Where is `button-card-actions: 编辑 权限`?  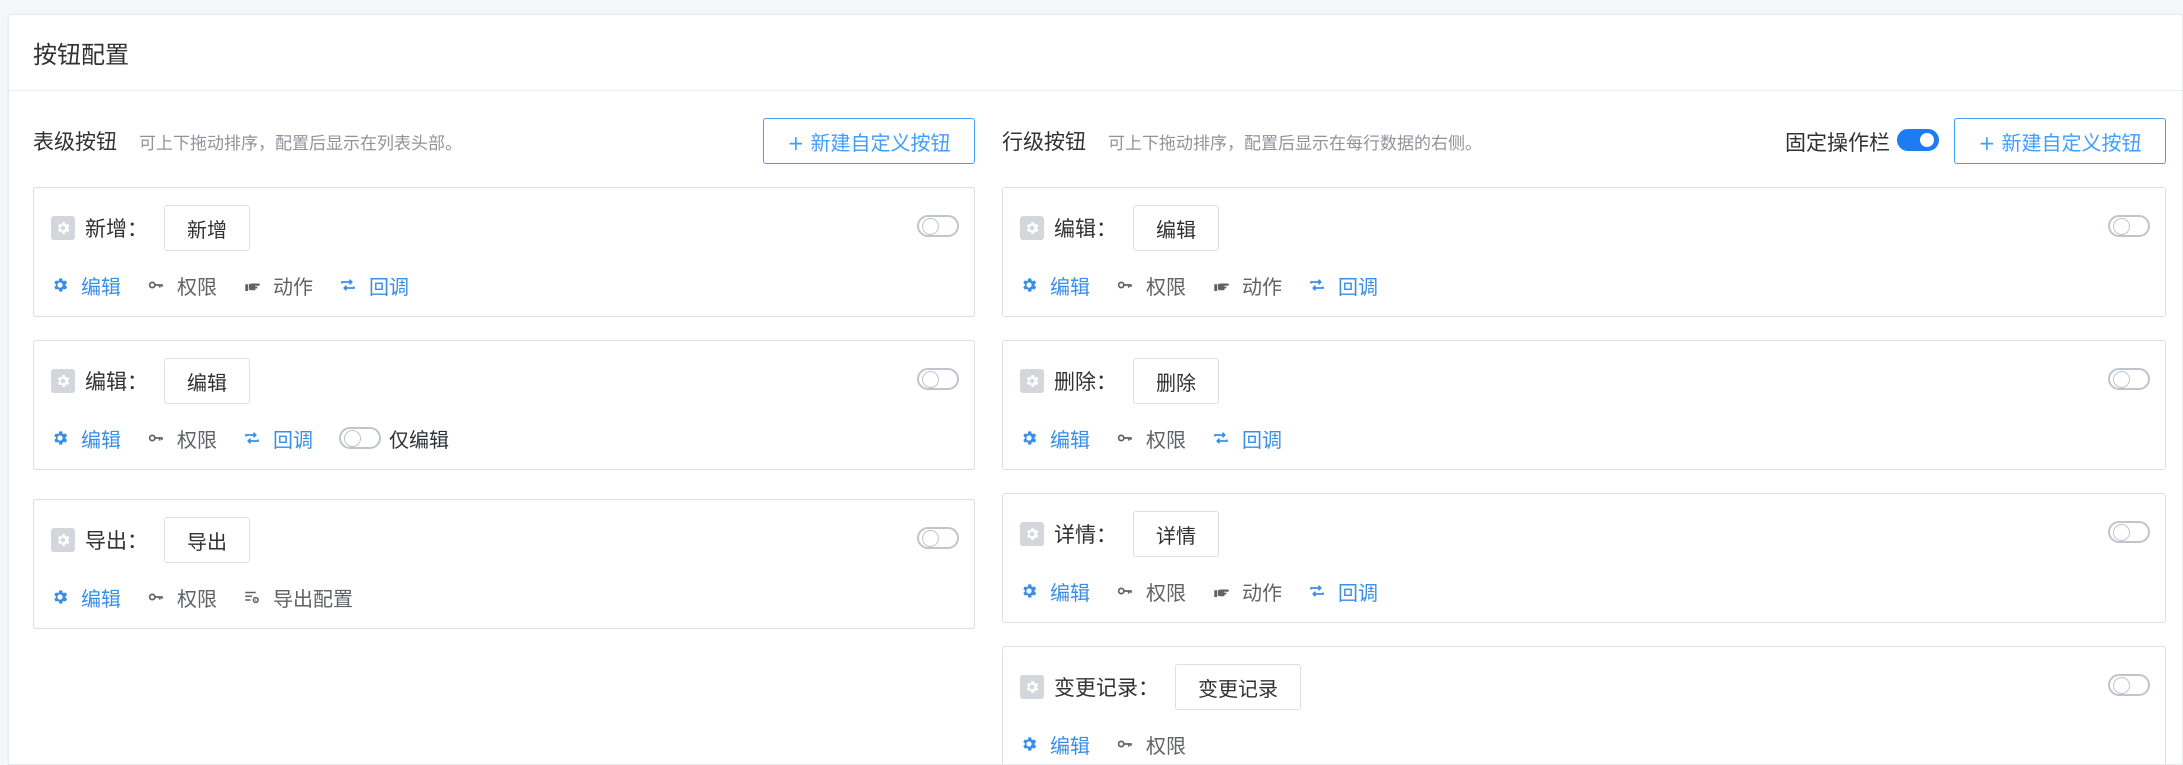
button-card-actions: 编辑 权限 is located at coordinates (1116, 744).